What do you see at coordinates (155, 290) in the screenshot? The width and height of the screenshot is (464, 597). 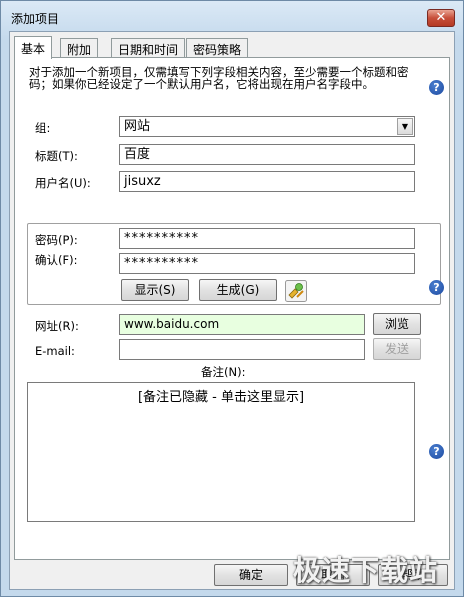 I see `show-password-button: 显示(S)` at bounding box center [155, 290].